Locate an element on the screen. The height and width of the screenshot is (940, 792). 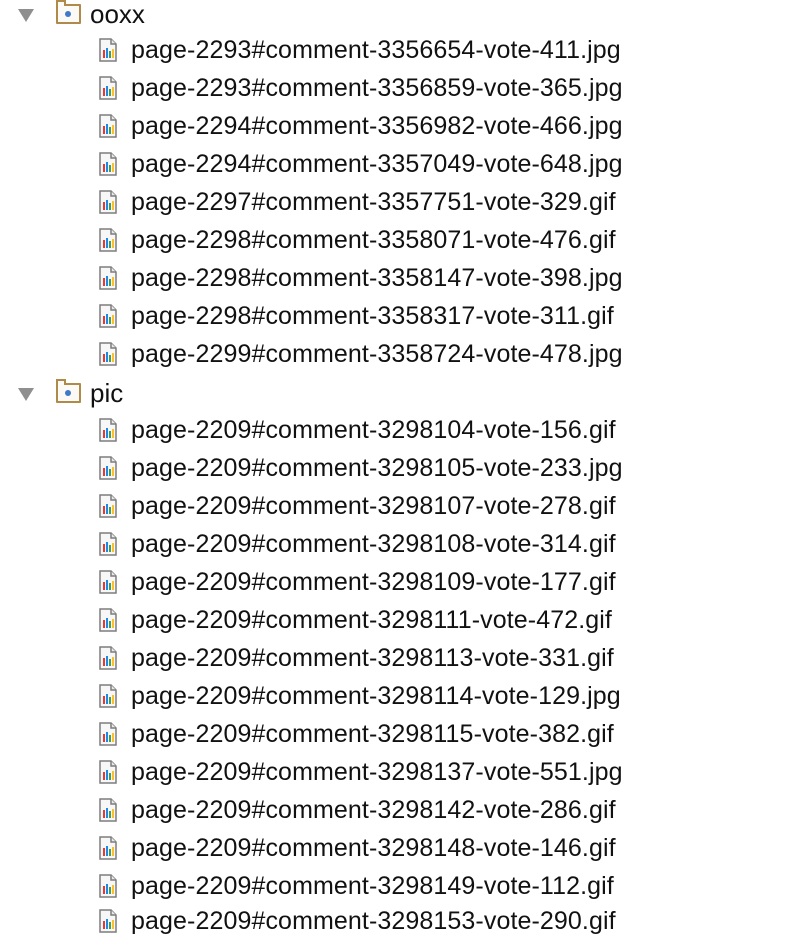
file-name: page-2293#comment-3356859-vote-365.jpg is located at coordinates (377, 88).